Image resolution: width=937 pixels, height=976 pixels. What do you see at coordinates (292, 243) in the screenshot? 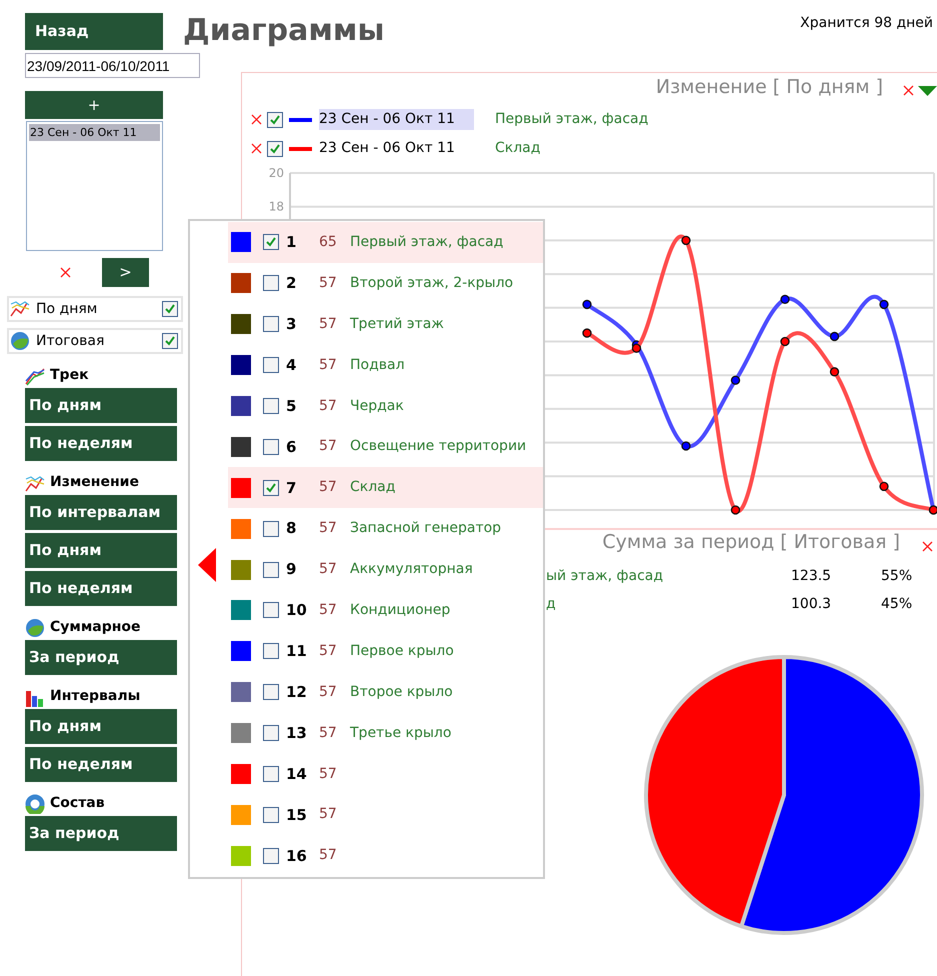
I see `item-number: 1` at bounding box center [292, 243].